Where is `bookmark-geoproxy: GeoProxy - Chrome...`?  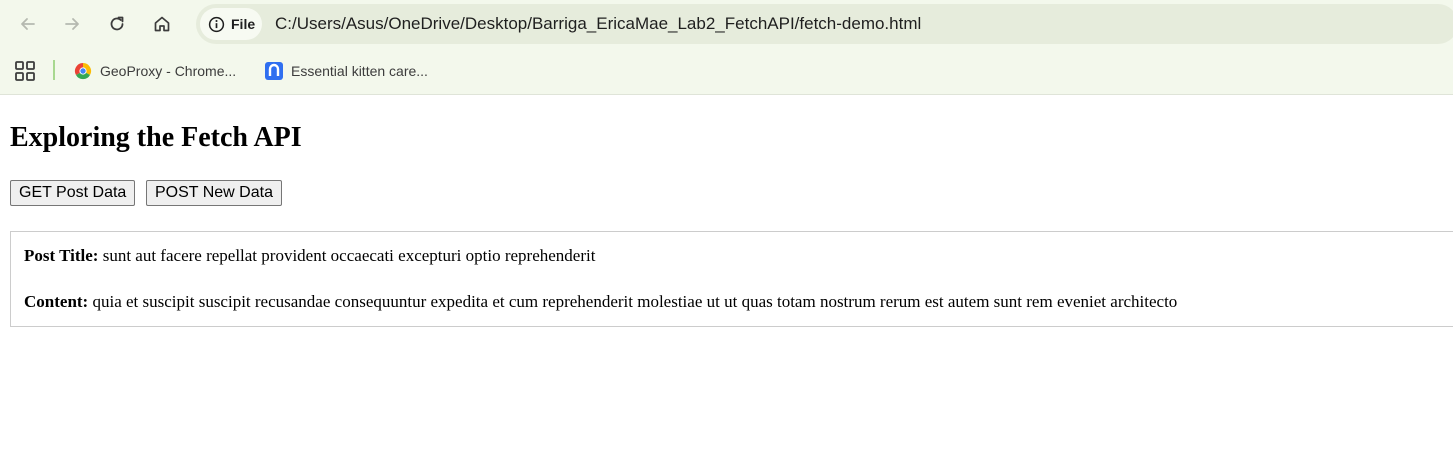
bookmark-geoproxy: GeoProxy - Chrome... is located at coordinates (155, 71).